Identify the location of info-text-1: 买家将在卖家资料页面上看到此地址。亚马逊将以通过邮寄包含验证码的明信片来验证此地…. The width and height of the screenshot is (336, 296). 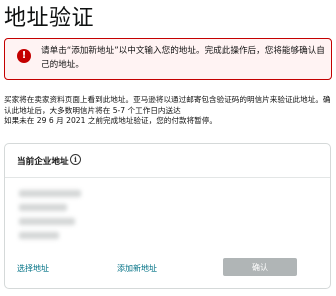
(167, 105).